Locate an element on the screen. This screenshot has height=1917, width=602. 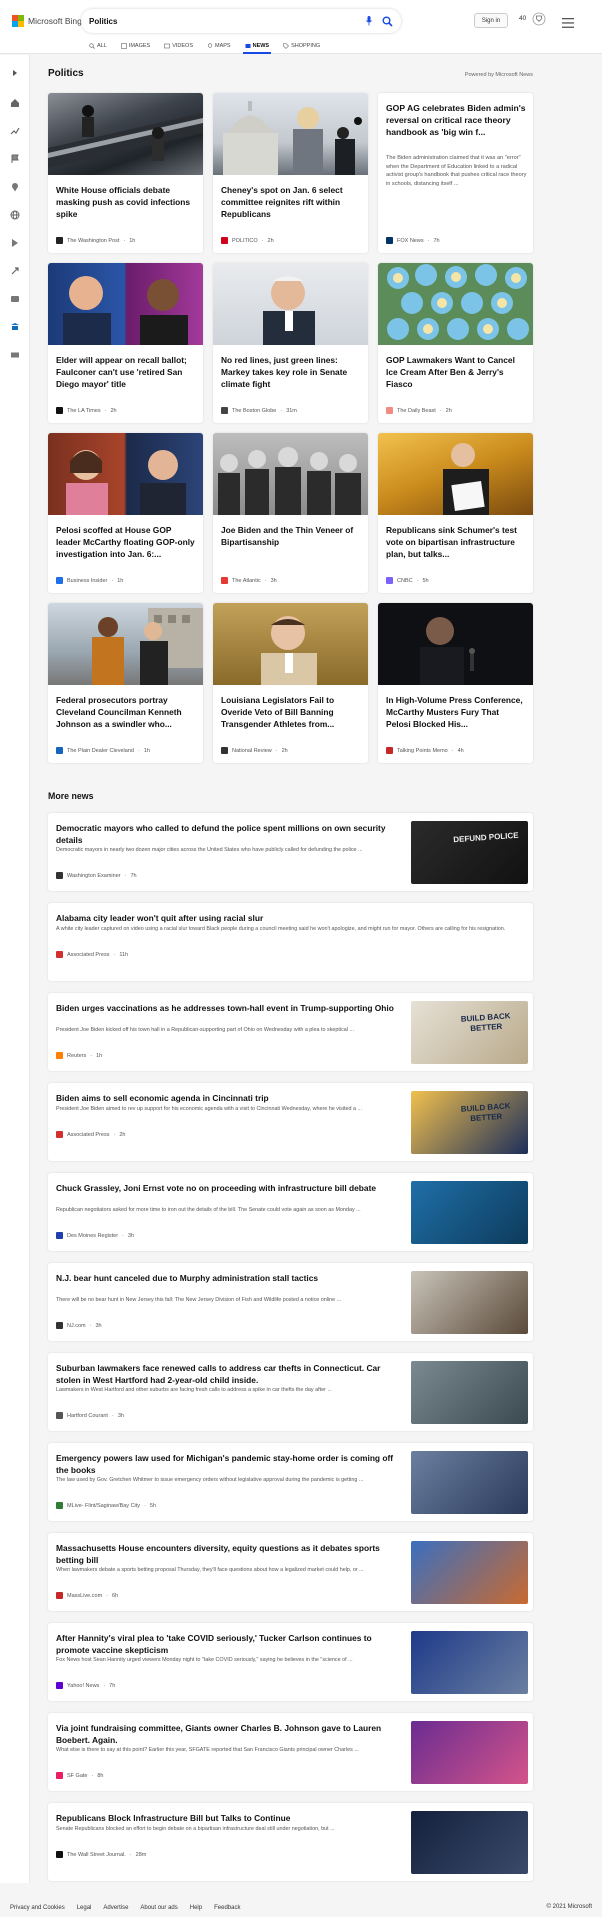
news-item-thumbnail: DEFUND POLICE is located at coordinates (469, 852).